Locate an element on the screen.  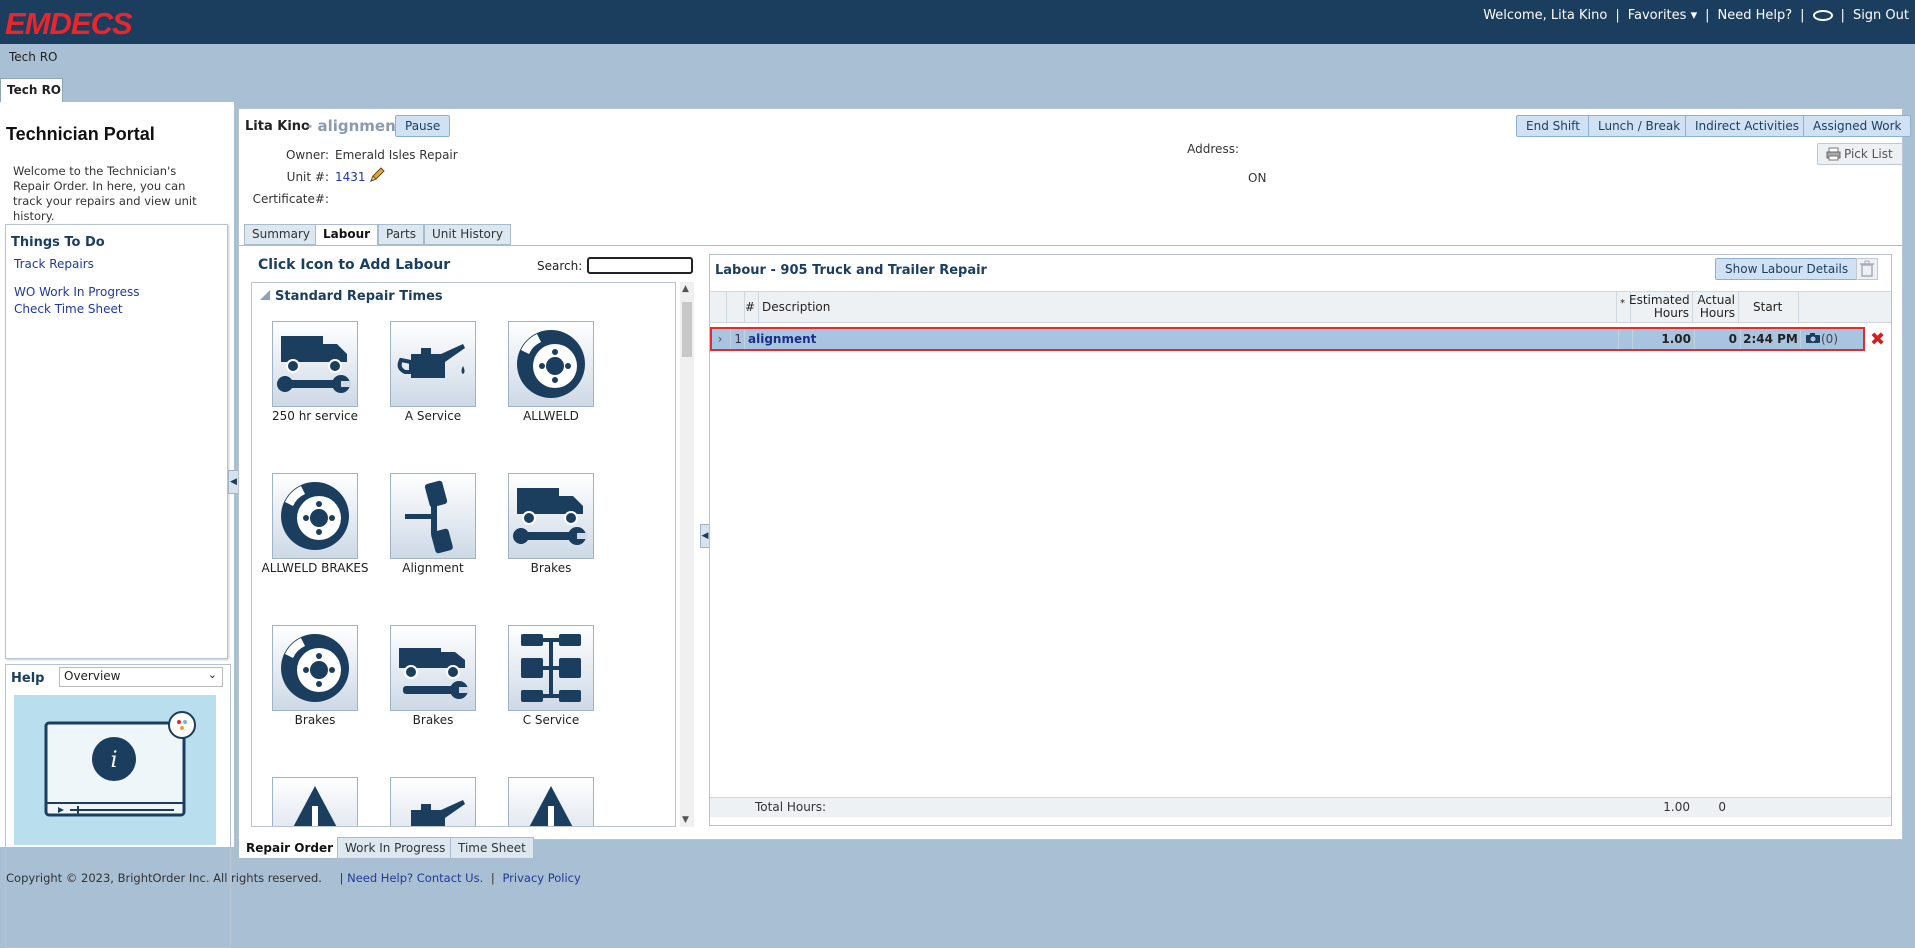
wo-work-in-progress-link: WO Work In Progress is located at coordinates (77, 292).